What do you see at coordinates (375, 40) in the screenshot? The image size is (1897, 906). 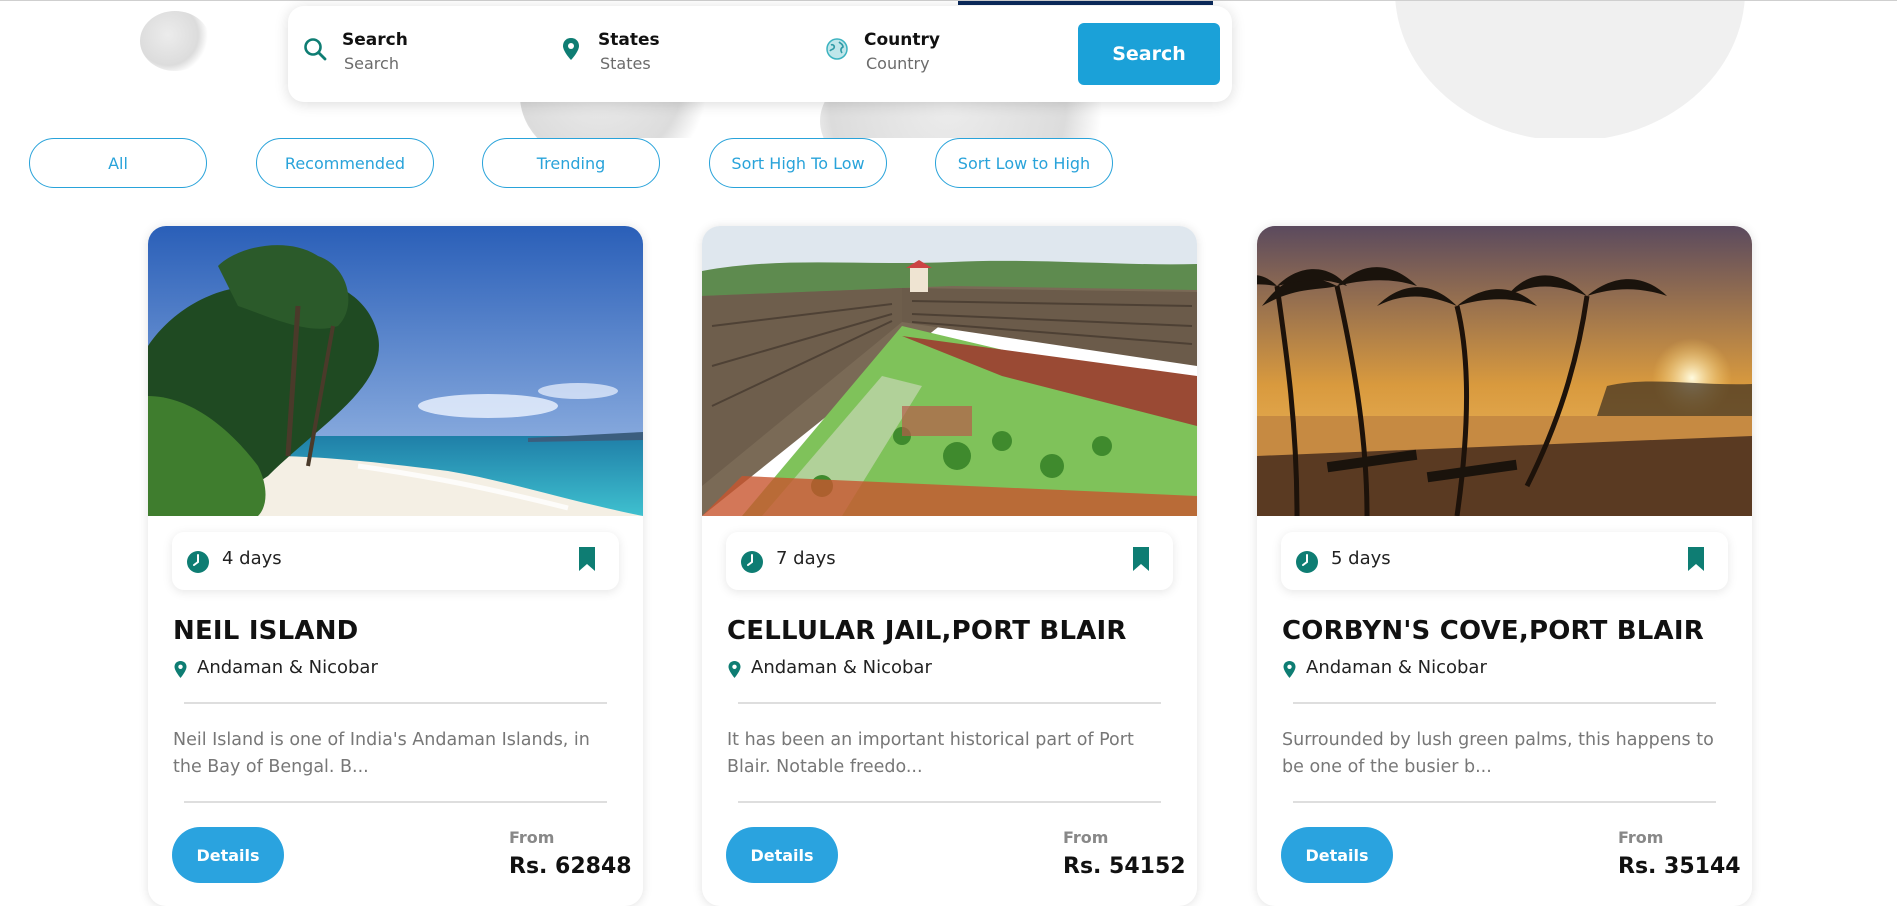 I see `search-field-label: Search` at bounding box center [375, 40].